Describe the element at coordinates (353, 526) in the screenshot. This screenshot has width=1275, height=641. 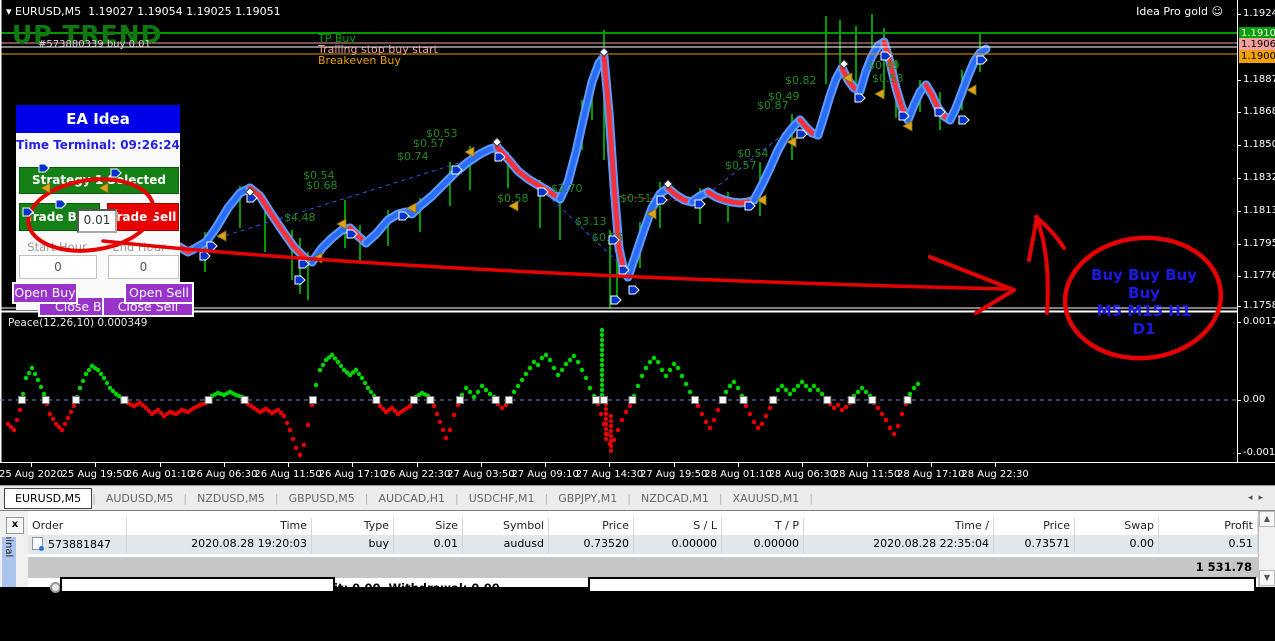
I see `column-header-type: Type` at that location.